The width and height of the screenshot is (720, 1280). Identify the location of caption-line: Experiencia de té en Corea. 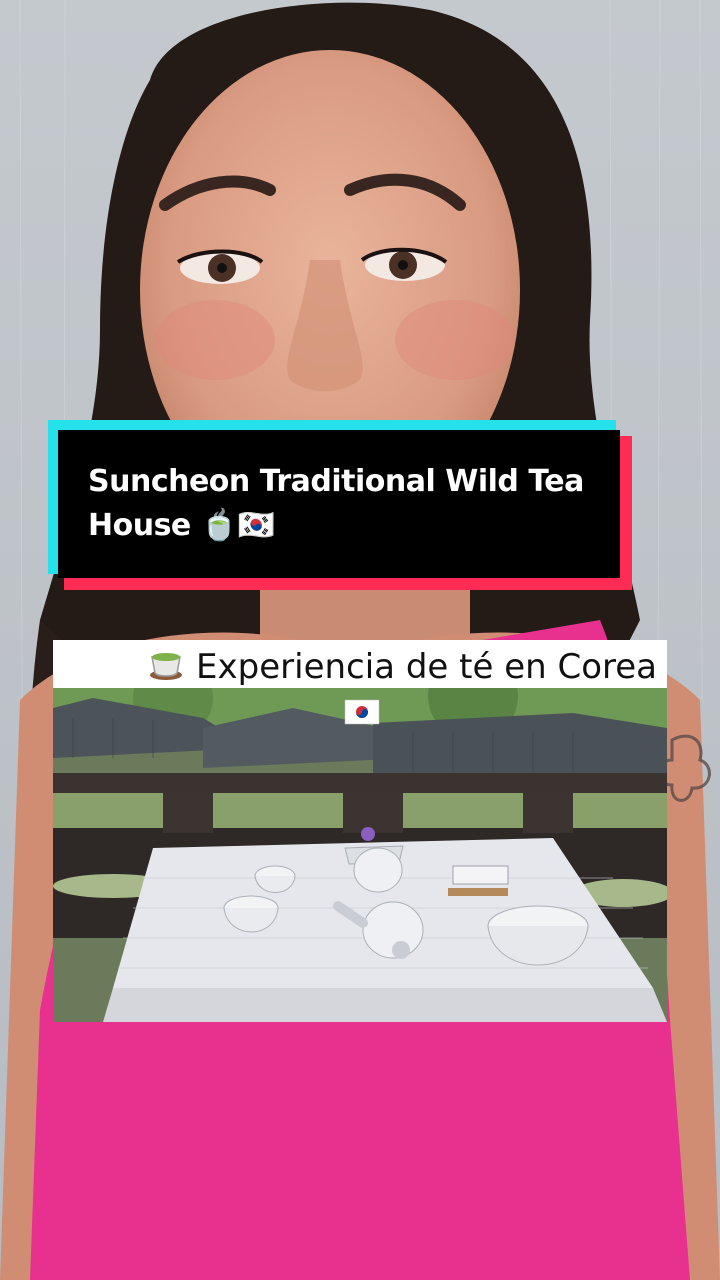
(401, 668).